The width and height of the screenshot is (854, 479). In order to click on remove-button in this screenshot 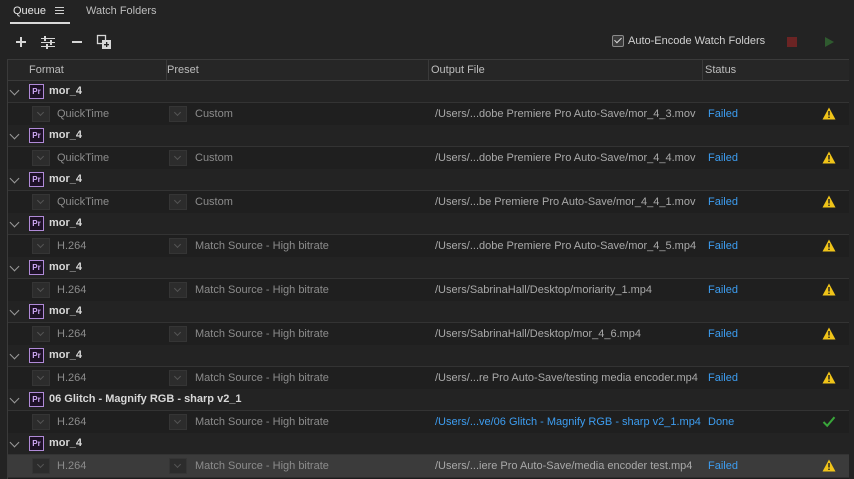, I will do `click(77, 42)`.